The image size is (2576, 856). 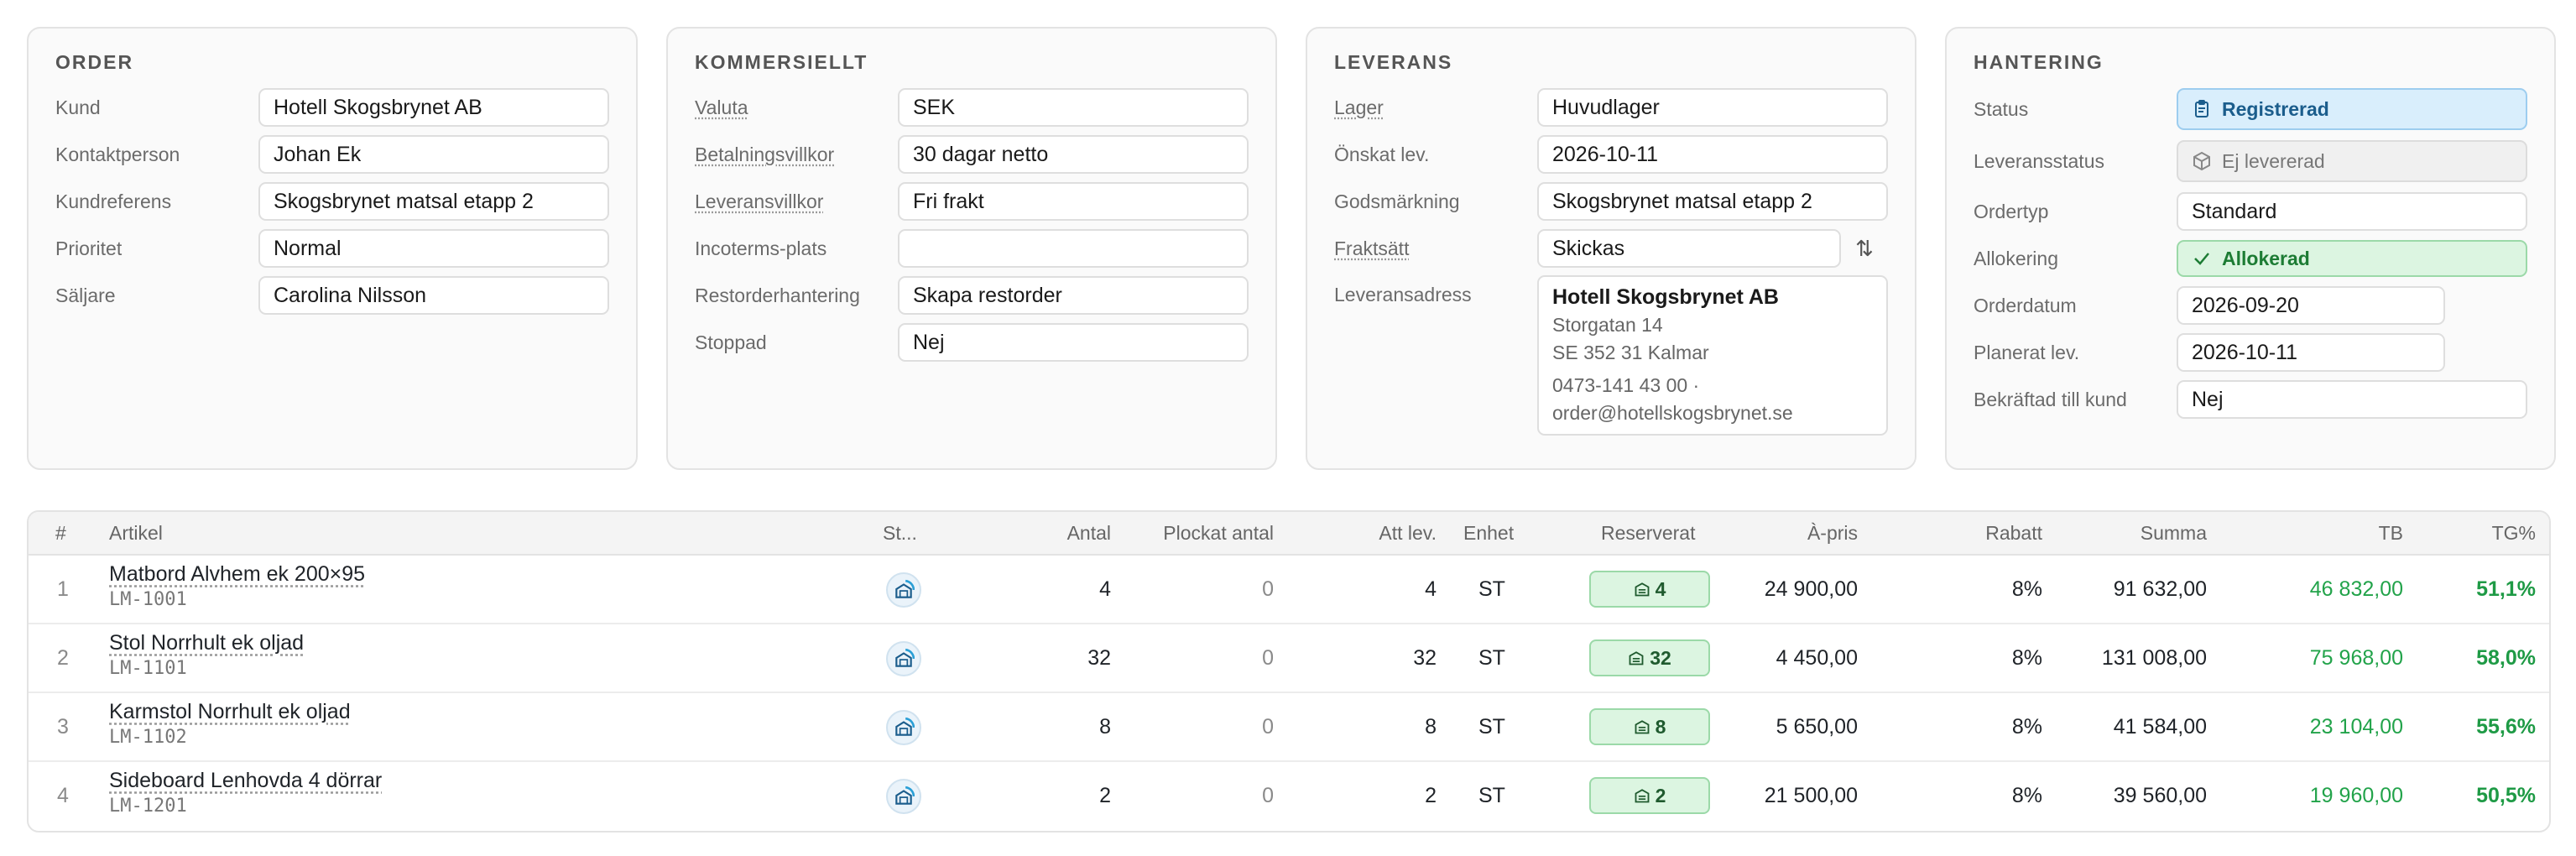 What do you see at coordinates (148, 600) in the screenshot?
I see `article-sku: LM-1001` at bounding box center [148, 600].